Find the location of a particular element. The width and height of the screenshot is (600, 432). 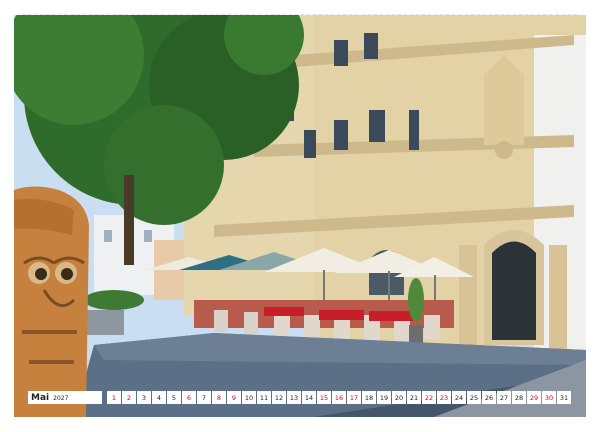

day-cell: 2 is located at coordinates (129, 397).